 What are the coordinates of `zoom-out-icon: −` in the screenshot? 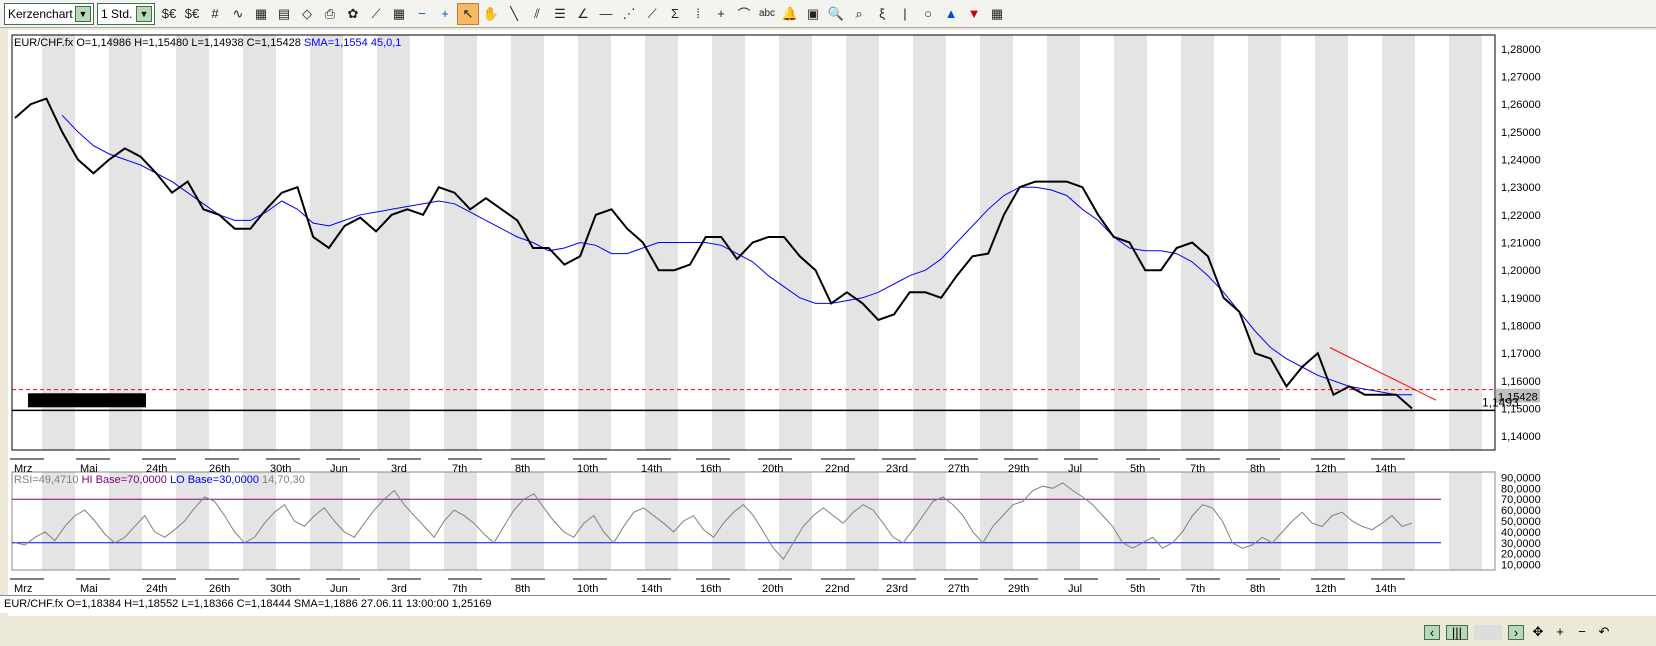 It's located at (1582, 632).